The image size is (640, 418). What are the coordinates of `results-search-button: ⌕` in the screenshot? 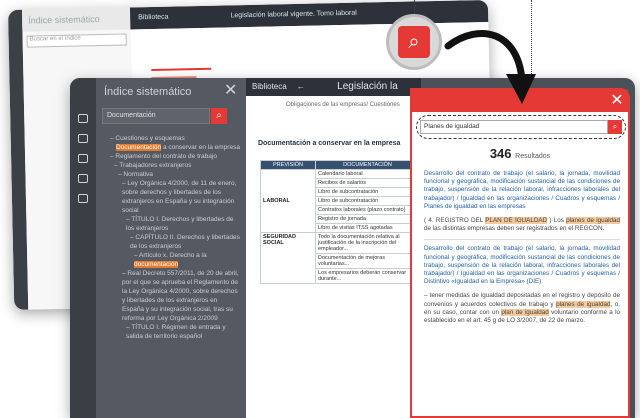 It's located at (615, 127).